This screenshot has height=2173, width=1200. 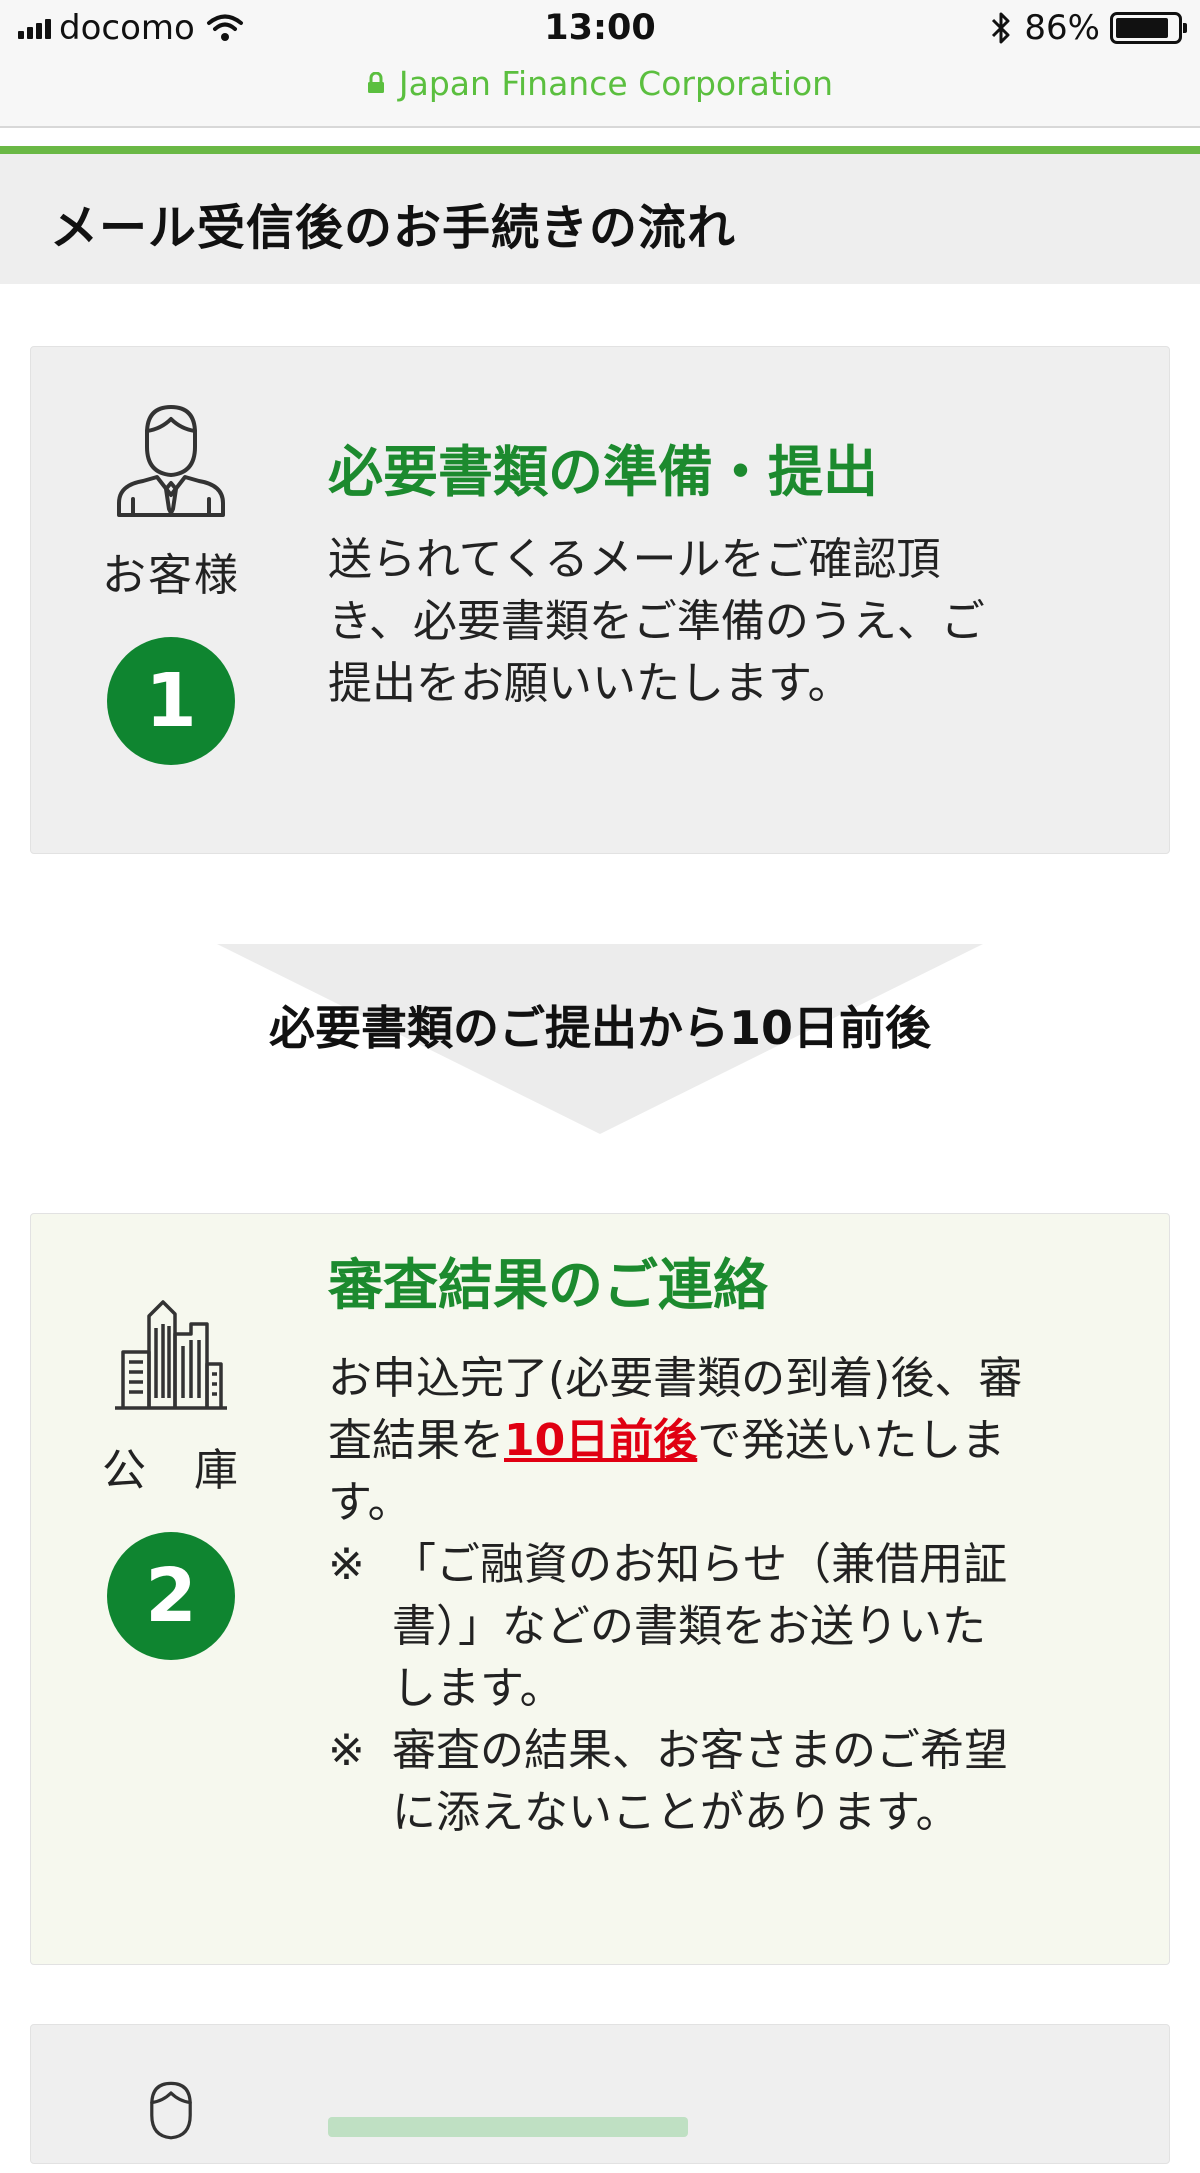 I want to click on site-name: Japan Finance Corporation, so click(x=616, y=83).